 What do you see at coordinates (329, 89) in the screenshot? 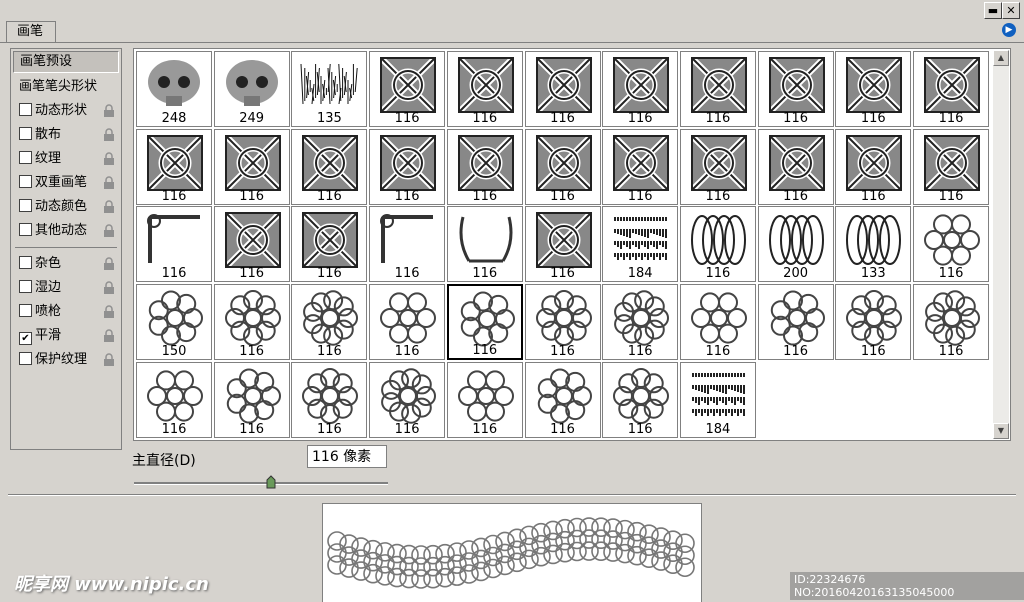
I see `brush-preset-cell: 135` at bounding box center [329, 89].